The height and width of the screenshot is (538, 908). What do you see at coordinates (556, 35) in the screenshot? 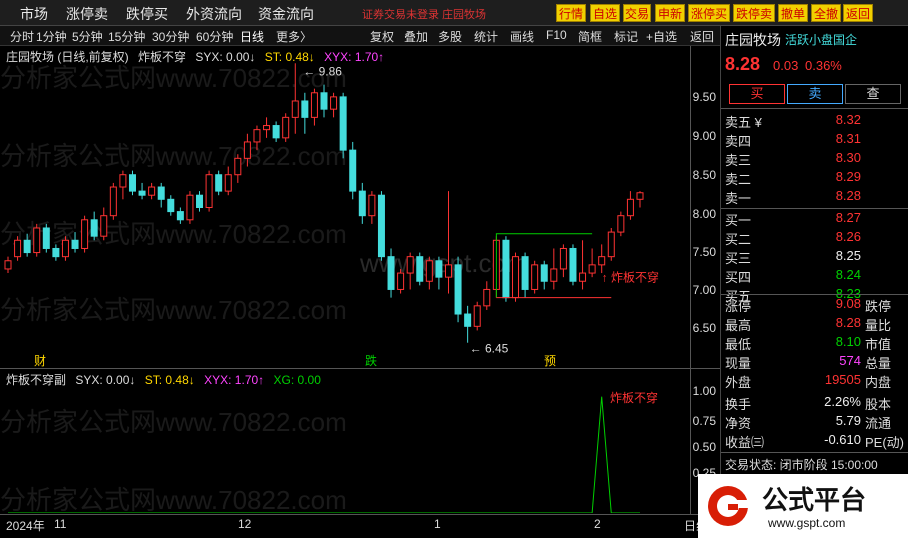
I see `action-f10: F10` at bounding box center [556, 35].